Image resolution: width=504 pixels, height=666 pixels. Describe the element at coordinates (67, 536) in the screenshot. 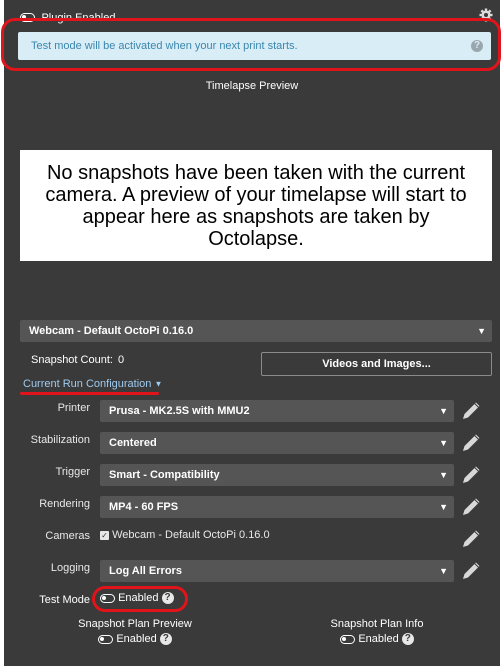

I see `cameras-label: Cameras` at that location.